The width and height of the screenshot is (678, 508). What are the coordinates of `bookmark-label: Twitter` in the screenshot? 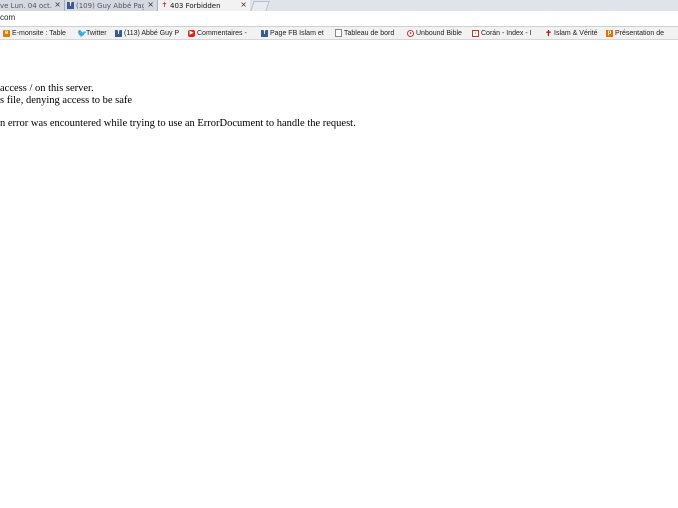 It's located at (96, 33).